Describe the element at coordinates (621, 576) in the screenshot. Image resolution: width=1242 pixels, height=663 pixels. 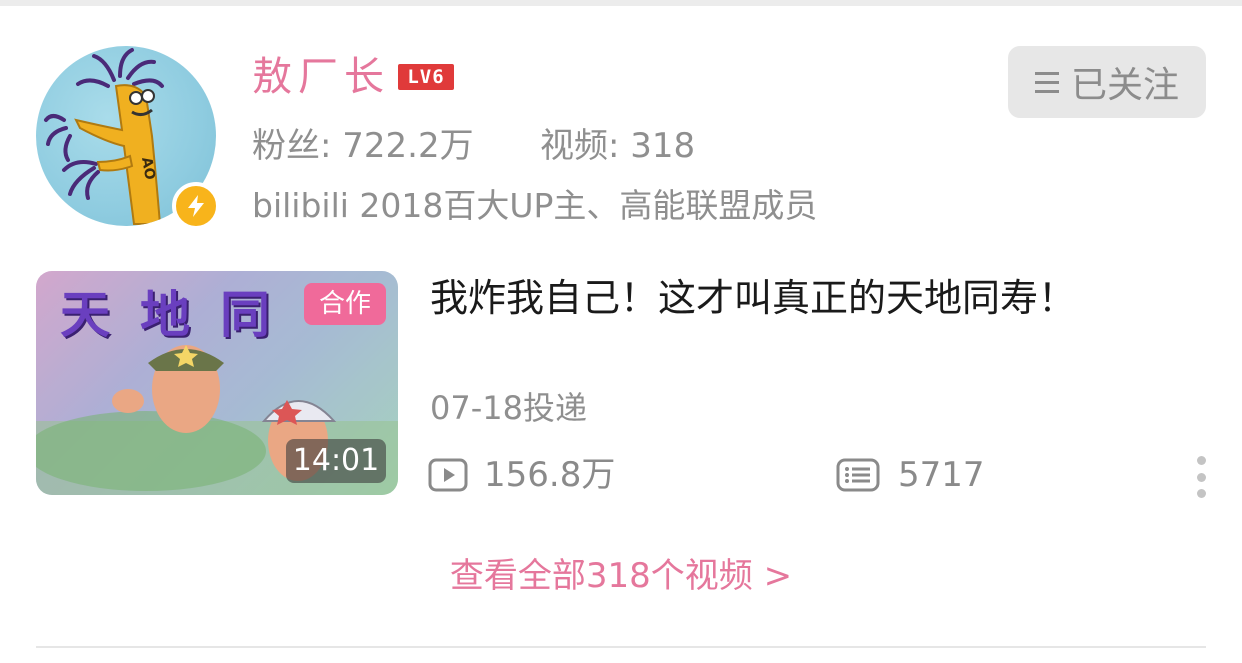
I see `view-all-videos-link: 查看全部318个视频 >` at that location.